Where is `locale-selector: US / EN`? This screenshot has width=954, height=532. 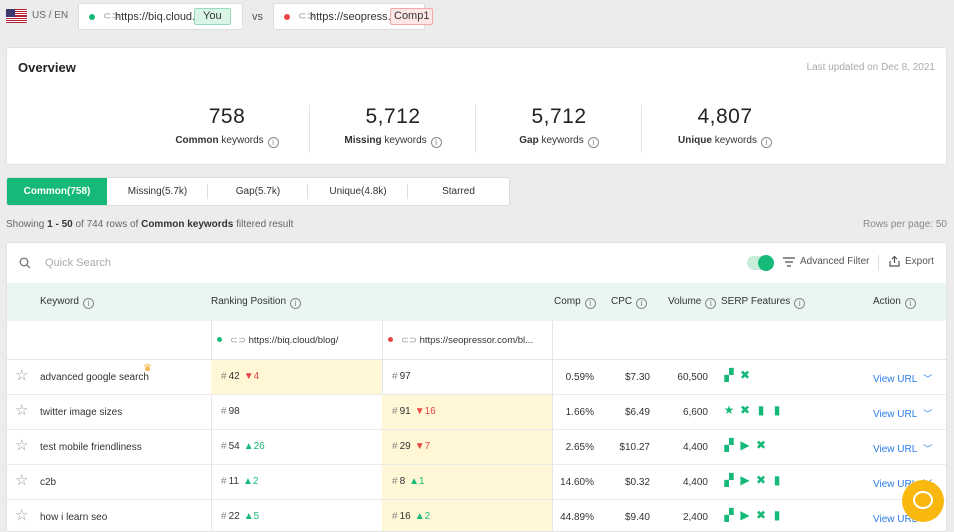 locale-selector: US / EN is located at coordinates (50, 15).